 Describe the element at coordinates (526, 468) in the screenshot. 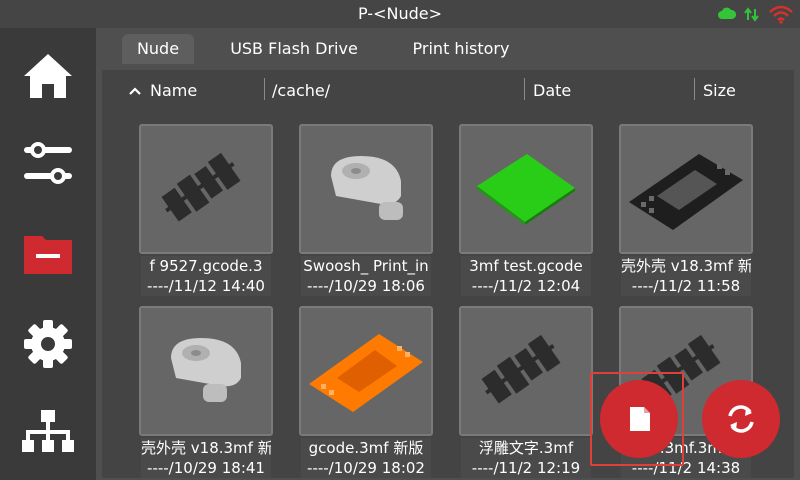

I see `file-date: ----/11/2 12:19` at that location.